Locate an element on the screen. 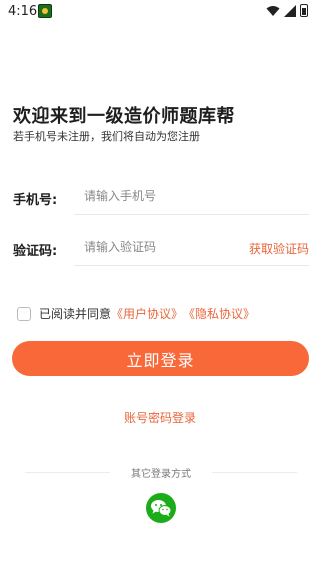 Image resolution: width=320 pixels, height=569 pixels. wechat-login-button is located at coordinates (161, 508).